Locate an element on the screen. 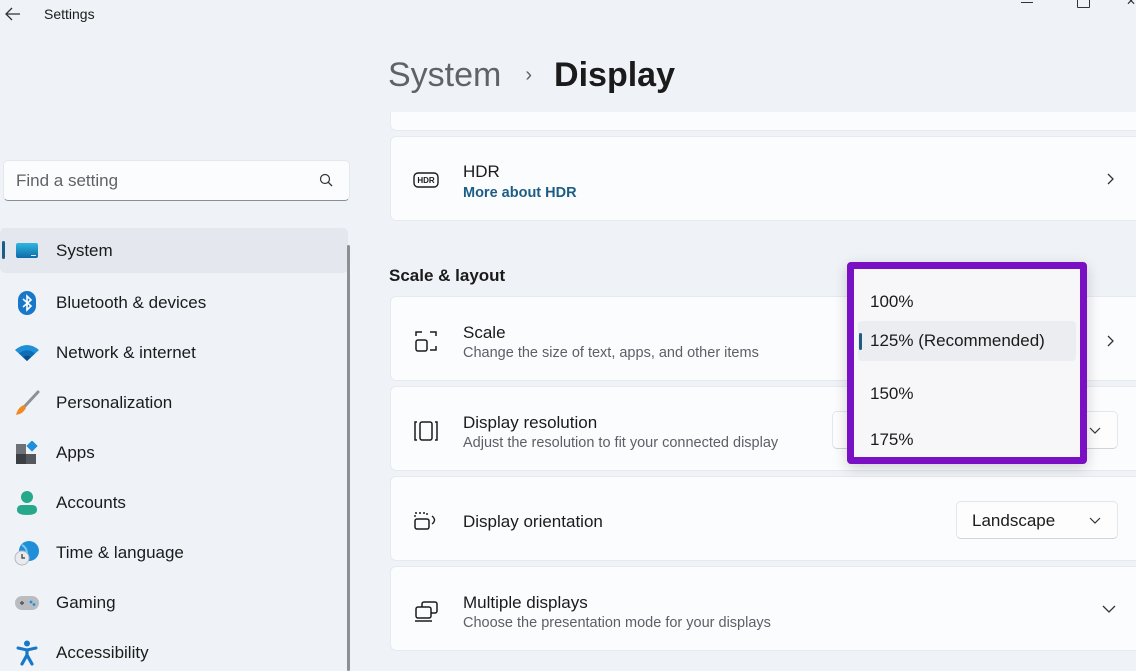 The width and height of the screenshot is (1136, 671). search-input is located at coordinates (154, 180).